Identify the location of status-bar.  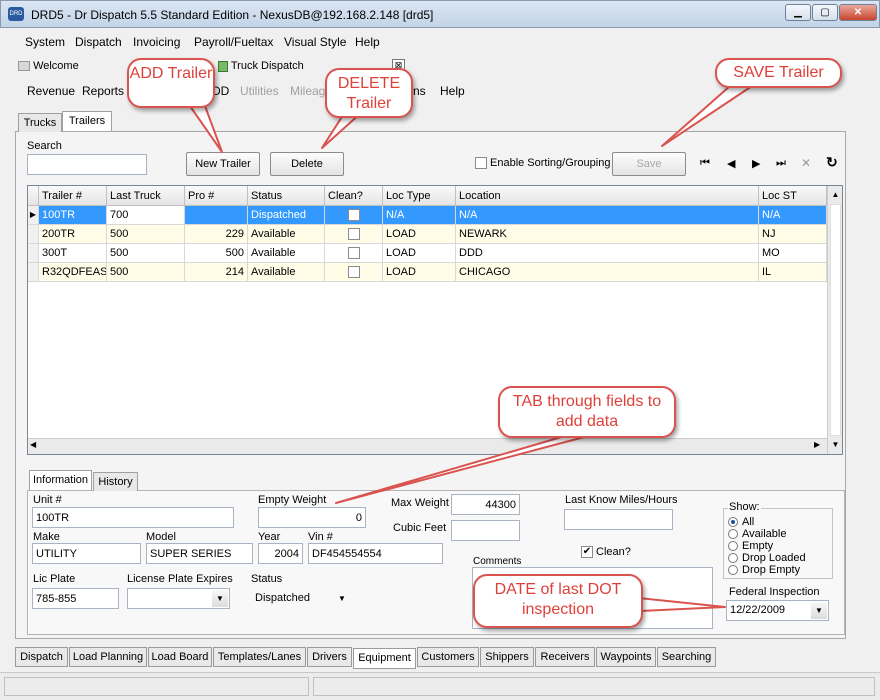
(440, 686).